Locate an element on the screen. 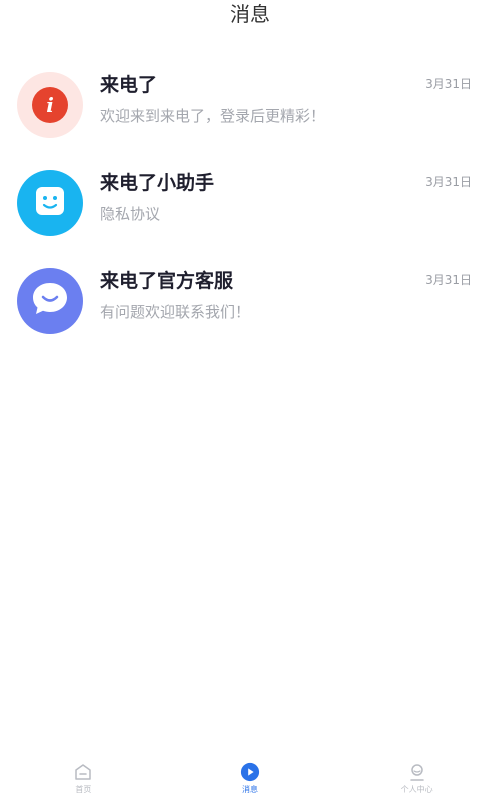 The height and width of the screenshot is (800, 500). top-bar: 消息 is located at coordinates (250, 15).